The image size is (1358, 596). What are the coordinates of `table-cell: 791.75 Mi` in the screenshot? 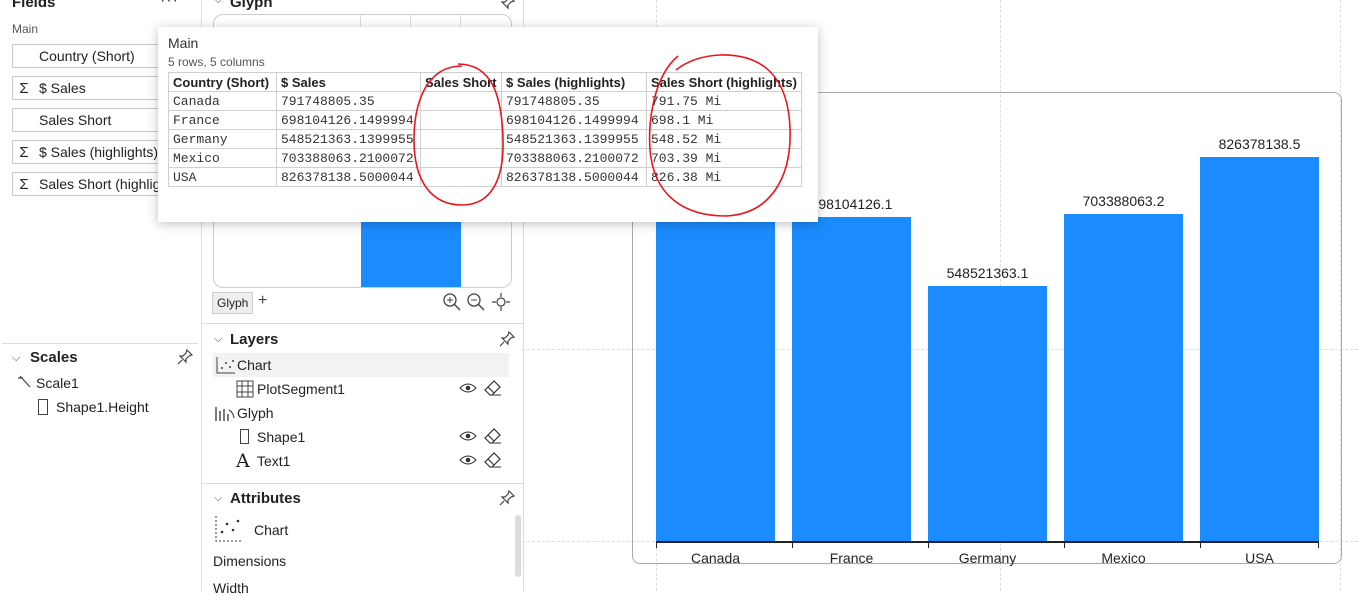 It's located at (724, 101).